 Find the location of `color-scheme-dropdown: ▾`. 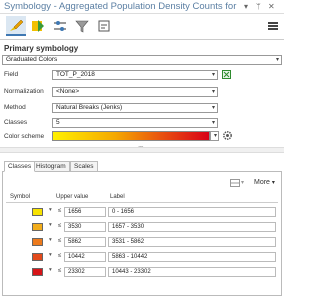

color-scheme-dropdown: ▾ is located at coordinates (214, 136).